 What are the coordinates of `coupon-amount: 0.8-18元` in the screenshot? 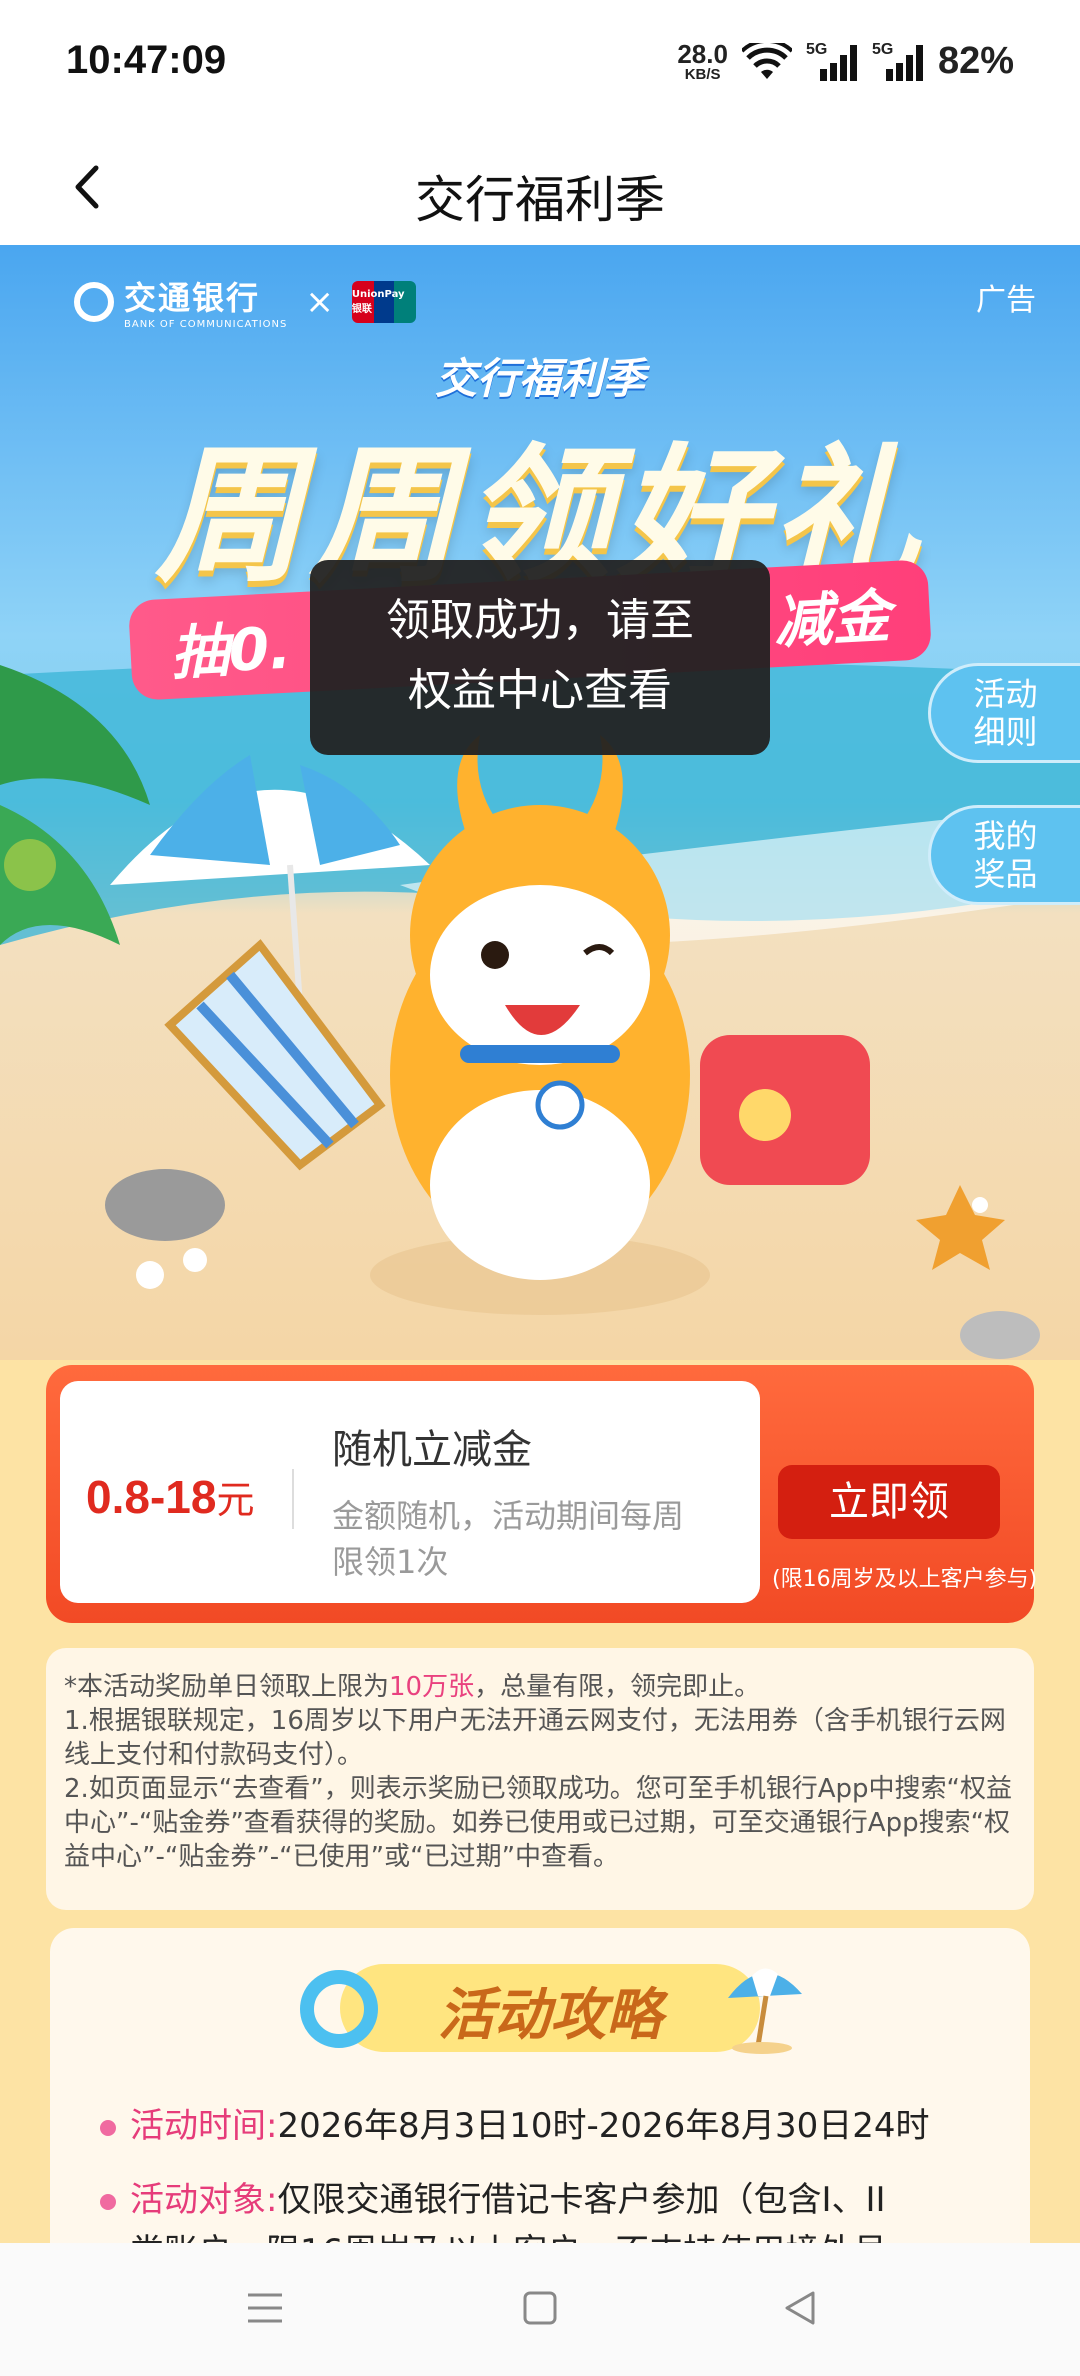 It's located at (170, 1496).